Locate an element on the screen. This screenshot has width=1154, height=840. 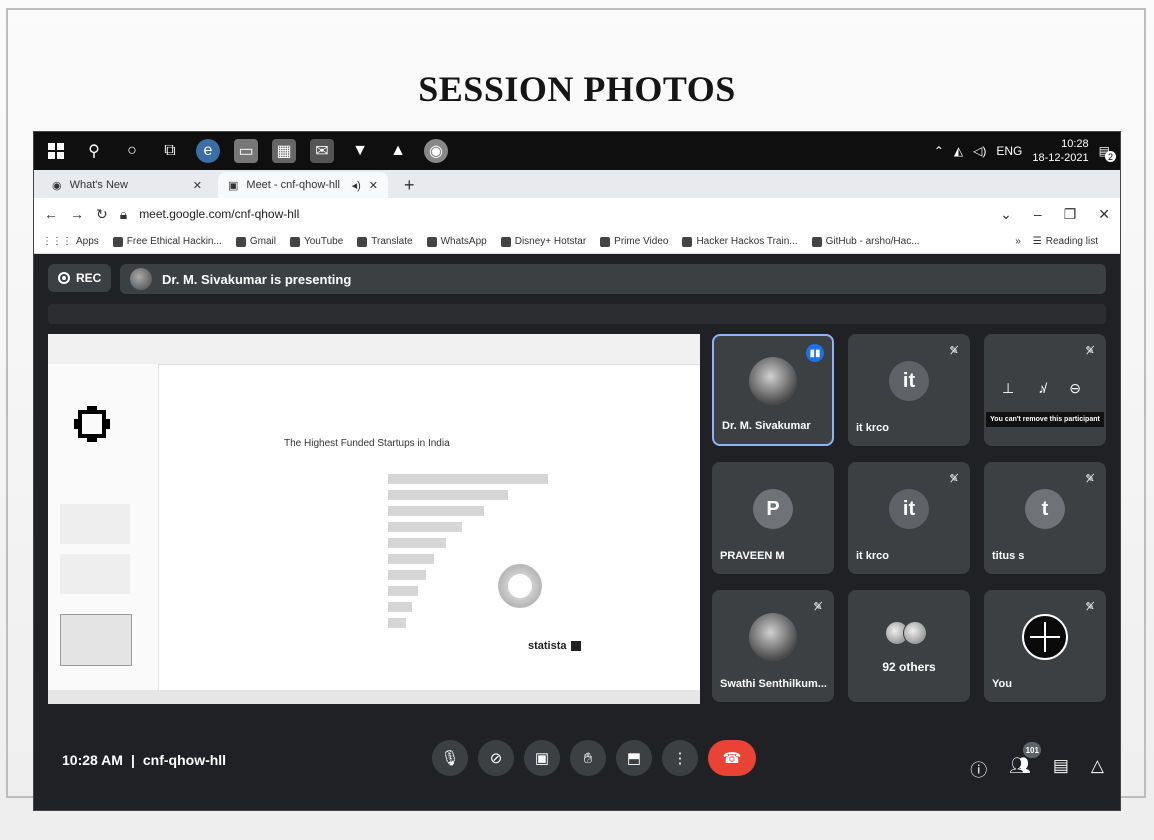
hotstar-icon is located at coordinates (505, 241).